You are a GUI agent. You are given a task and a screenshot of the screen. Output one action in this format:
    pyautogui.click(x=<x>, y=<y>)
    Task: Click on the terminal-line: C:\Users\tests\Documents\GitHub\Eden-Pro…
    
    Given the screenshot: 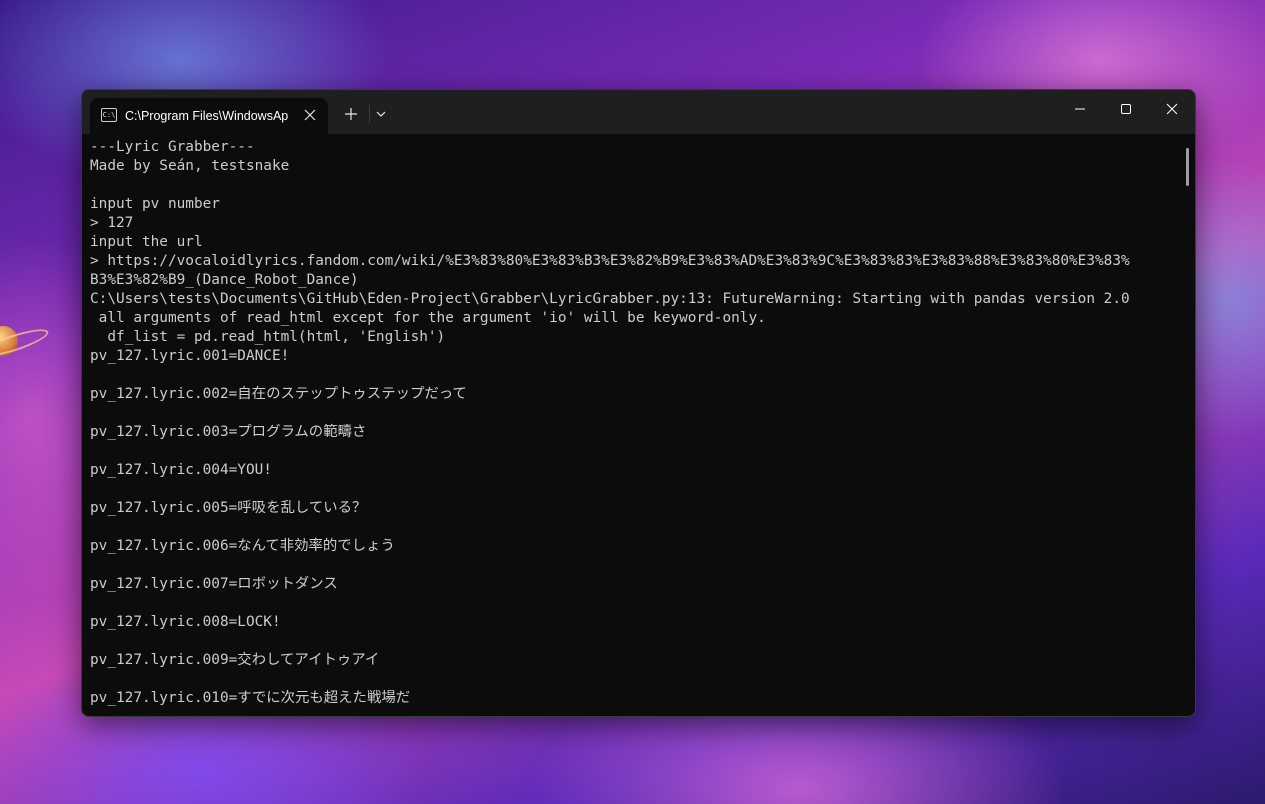 What is the action you would take?
    pyautogui.click(x=610, y=299)
    